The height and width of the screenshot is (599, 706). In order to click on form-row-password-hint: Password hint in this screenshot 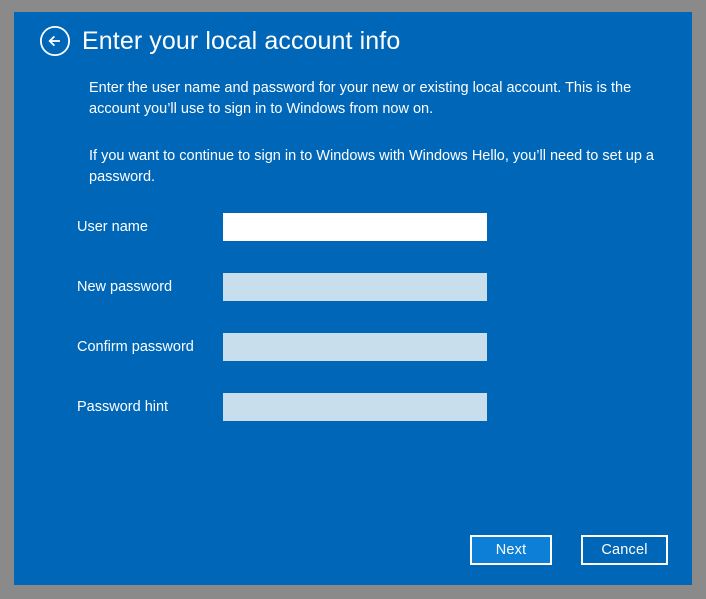, I will do `click(353, 423)`.